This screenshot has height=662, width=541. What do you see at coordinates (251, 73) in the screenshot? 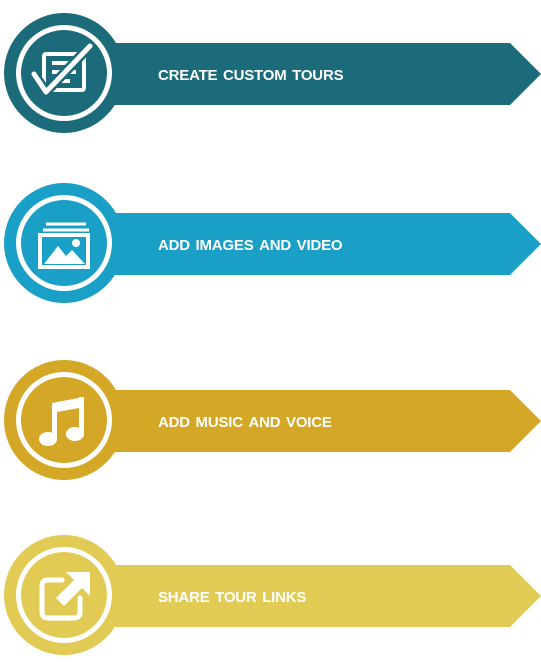
I see `feature-label: Create Custom Tours` at bounding box center [251, 73].